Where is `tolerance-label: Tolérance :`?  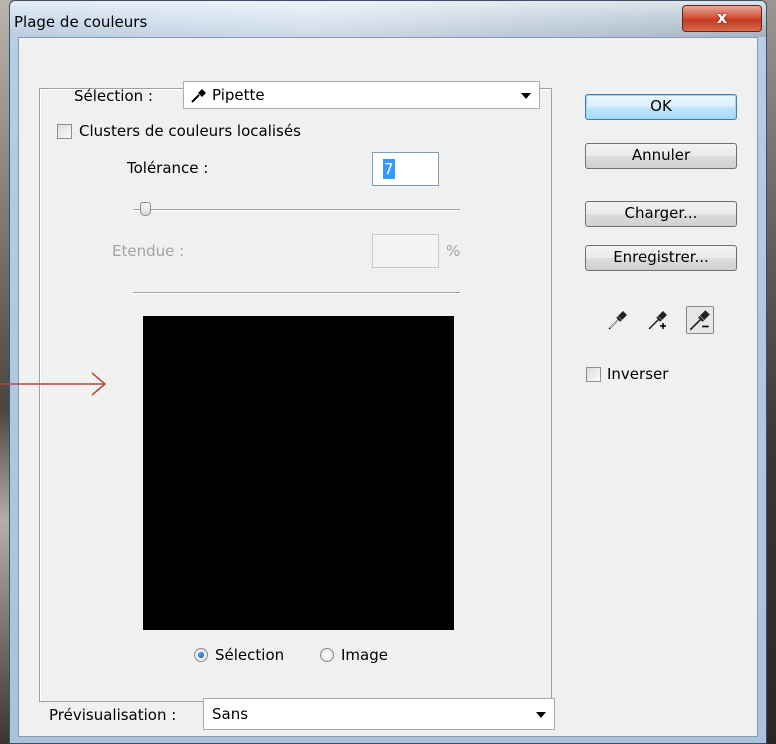
tolerance-label: Tolérance : is located at coordinates (168, 168).